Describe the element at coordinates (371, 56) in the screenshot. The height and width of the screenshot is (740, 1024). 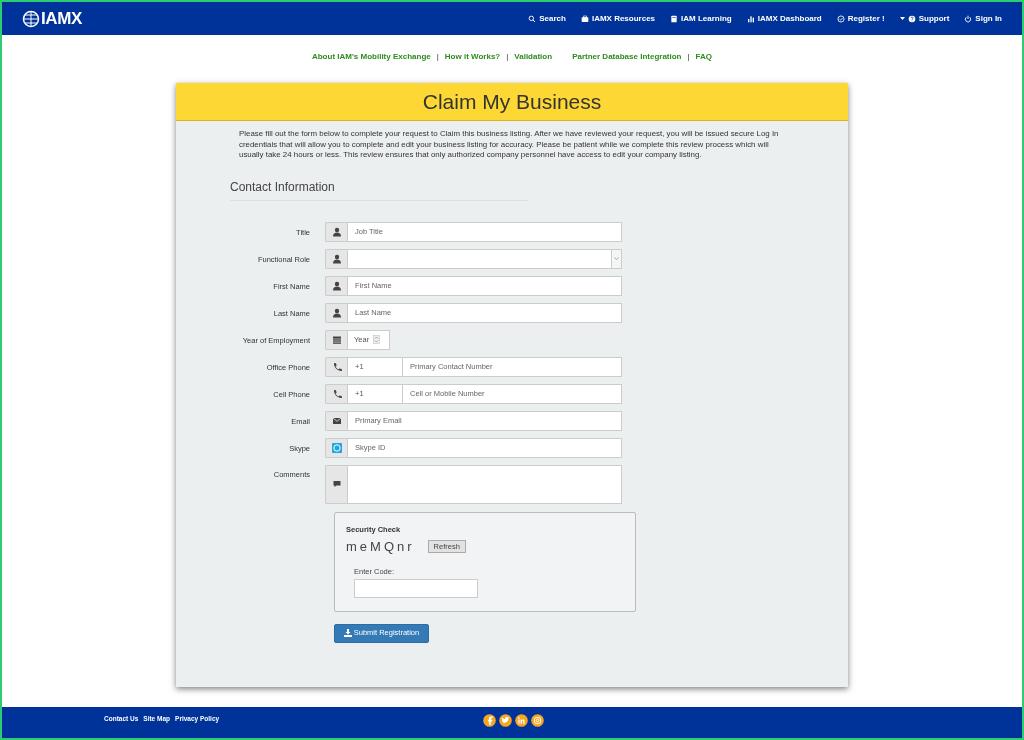
I see `subnav-link: About IAM's Mobility Exchange` at that location.